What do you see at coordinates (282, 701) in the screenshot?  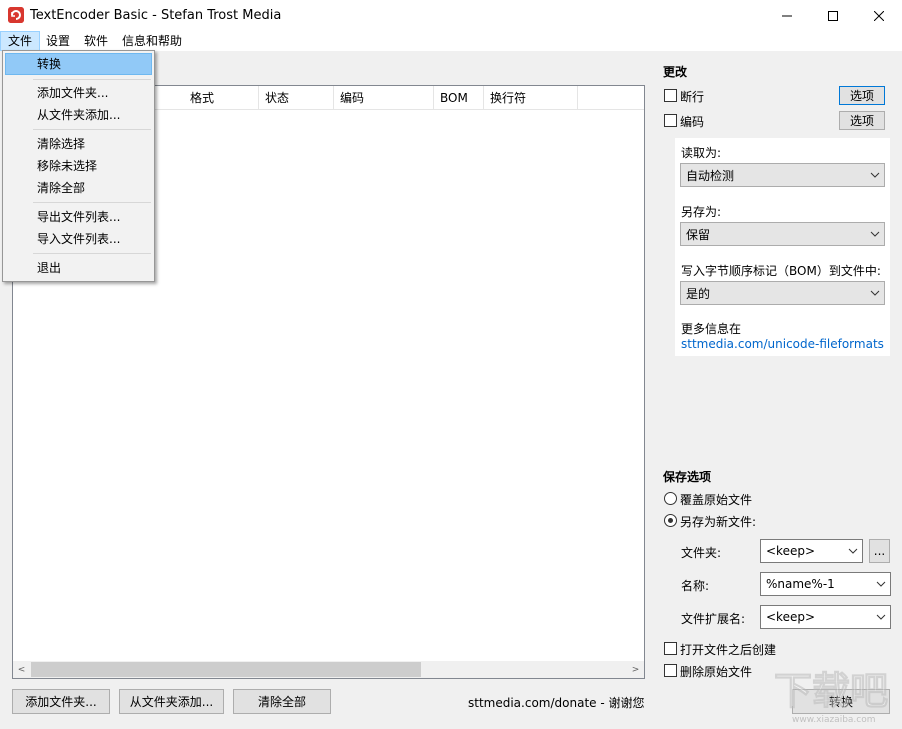 I see `clear-all-button: 清除全部` at bounding box center [282, 701].